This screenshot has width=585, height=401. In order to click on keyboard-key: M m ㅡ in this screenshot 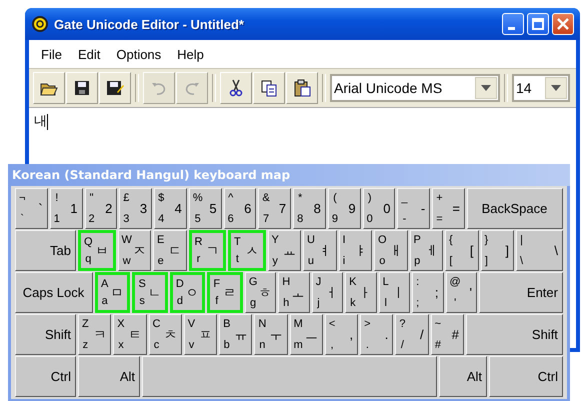, I will do `click(306, 334)`.